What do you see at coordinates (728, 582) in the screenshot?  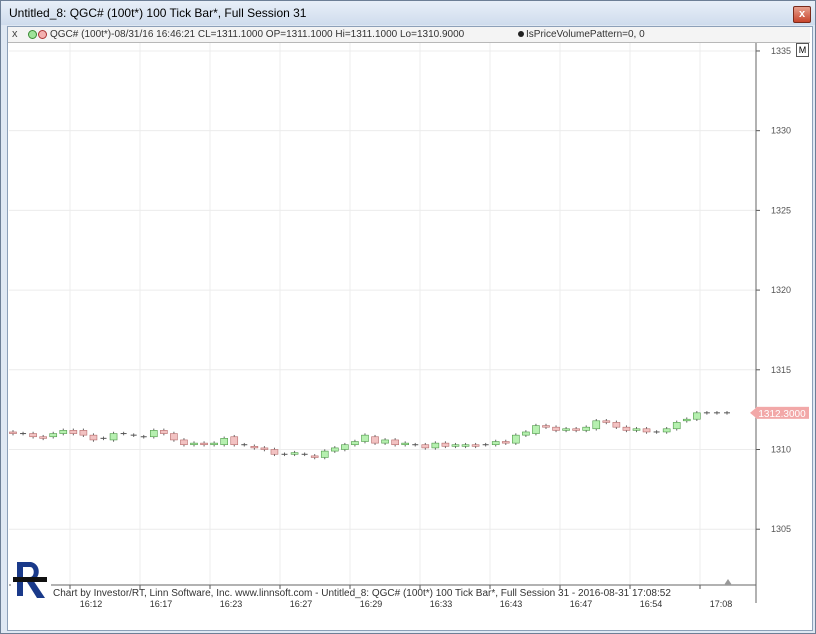 I see `scroll-marker-icon` at bounding box center [728, 582].